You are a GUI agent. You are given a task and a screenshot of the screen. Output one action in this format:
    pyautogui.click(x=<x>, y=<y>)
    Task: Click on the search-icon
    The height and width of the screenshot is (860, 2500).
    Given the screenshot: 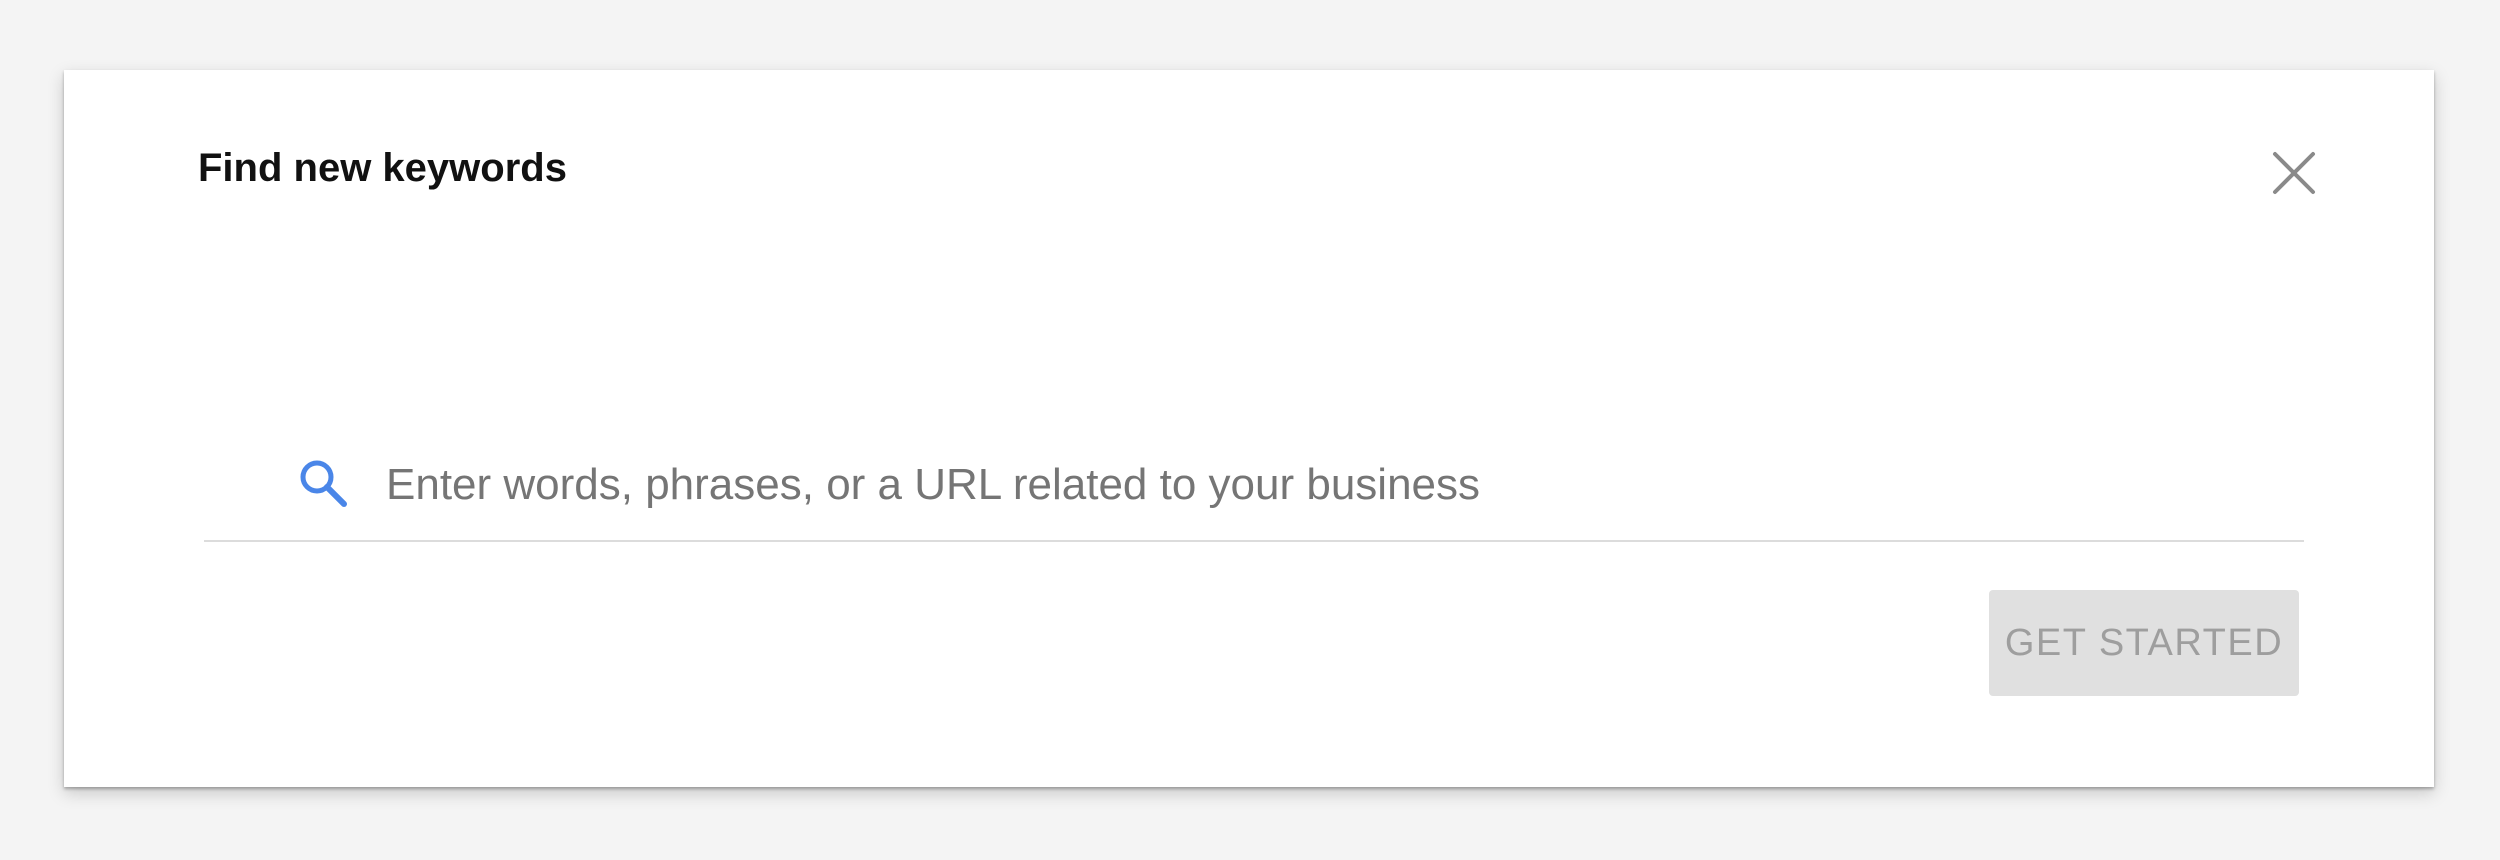 What is the action you would take?
    pyautogui.click(x=323, y=483)
    